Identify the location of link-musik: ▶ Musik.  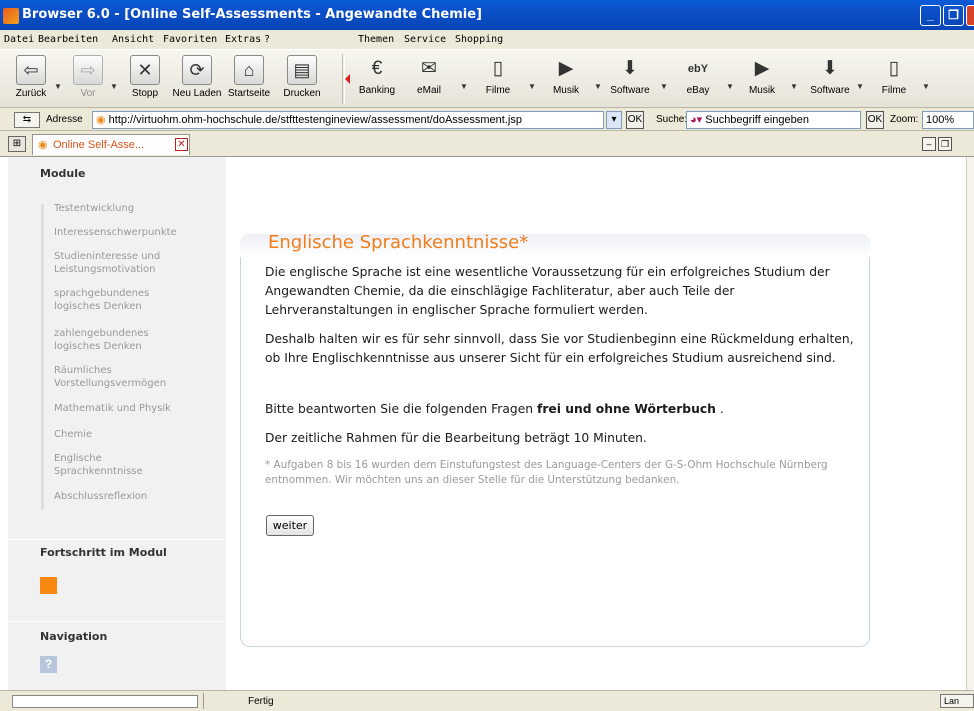
(566, 76).